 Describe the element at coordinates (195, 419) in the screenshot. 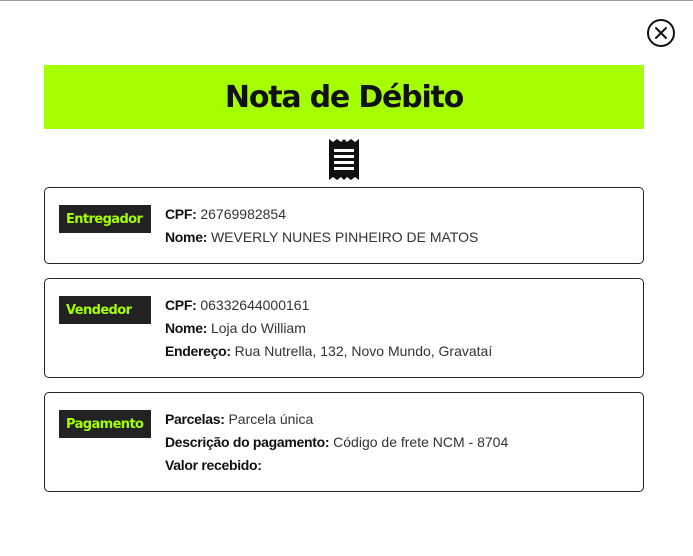

I see `parcelas-key: Parcelas:` at that location.